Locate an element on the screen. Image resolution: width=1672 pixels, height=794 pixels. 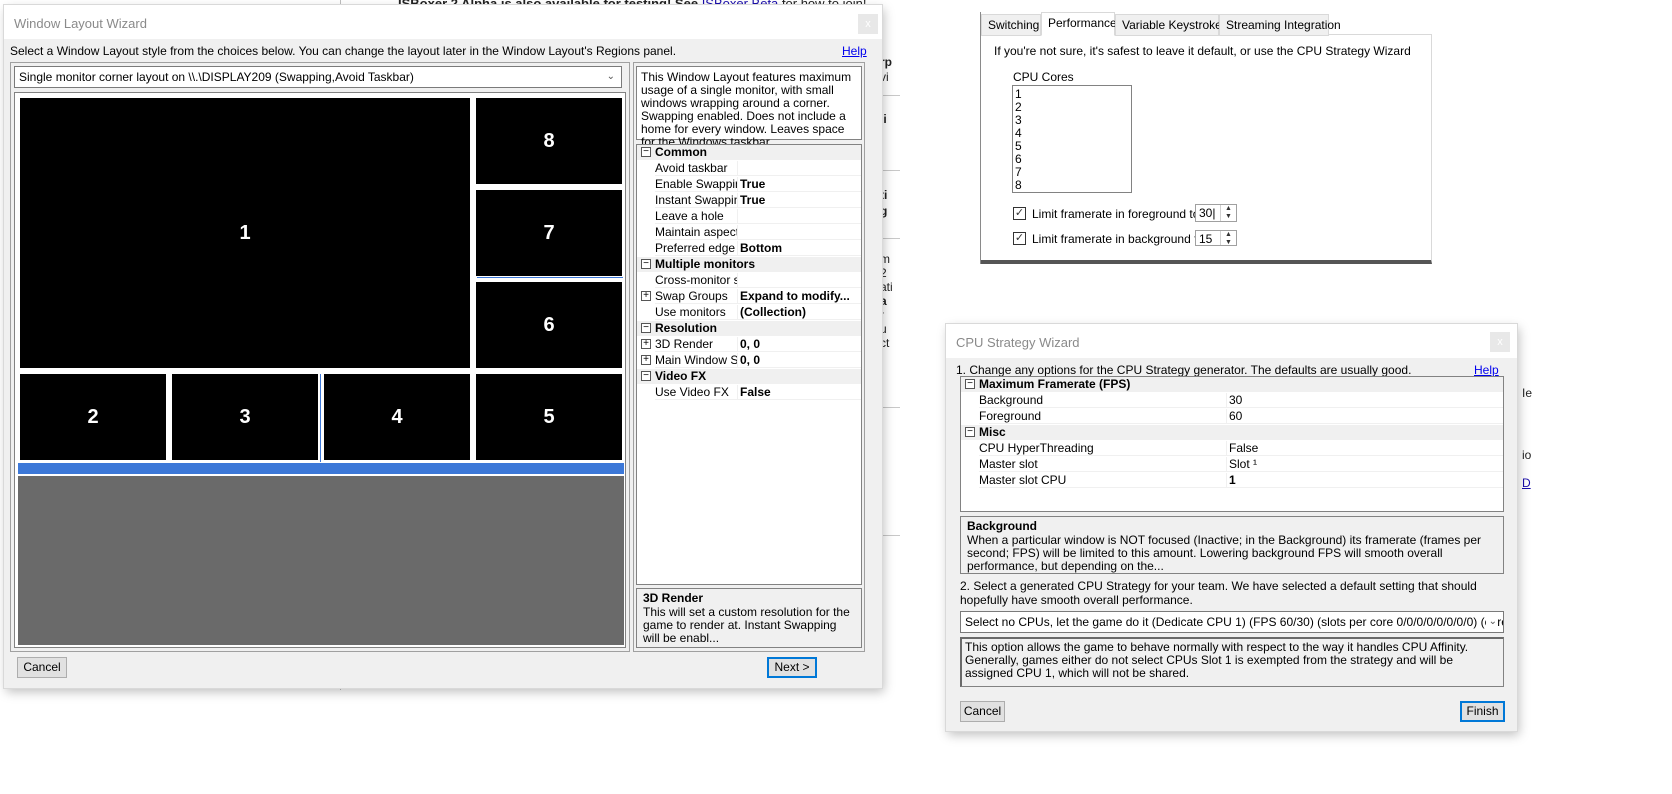
property-row: + Main Window Size0, 0 is located at coordinates (749, 360).